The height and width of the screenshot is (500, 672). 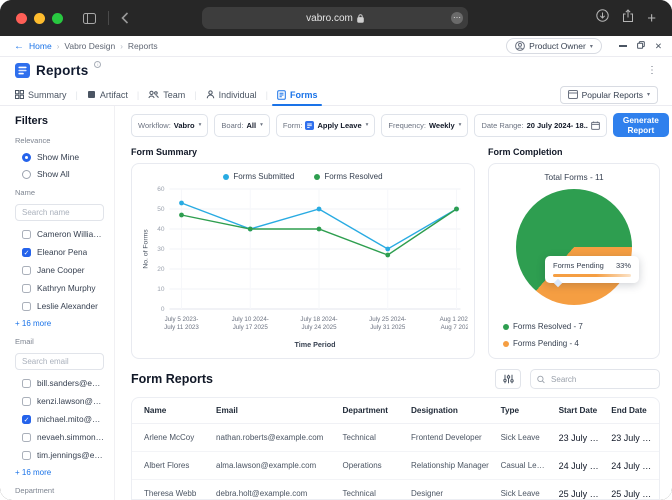 I want to click on close-icon: ✕, so click(x=658, y=46).